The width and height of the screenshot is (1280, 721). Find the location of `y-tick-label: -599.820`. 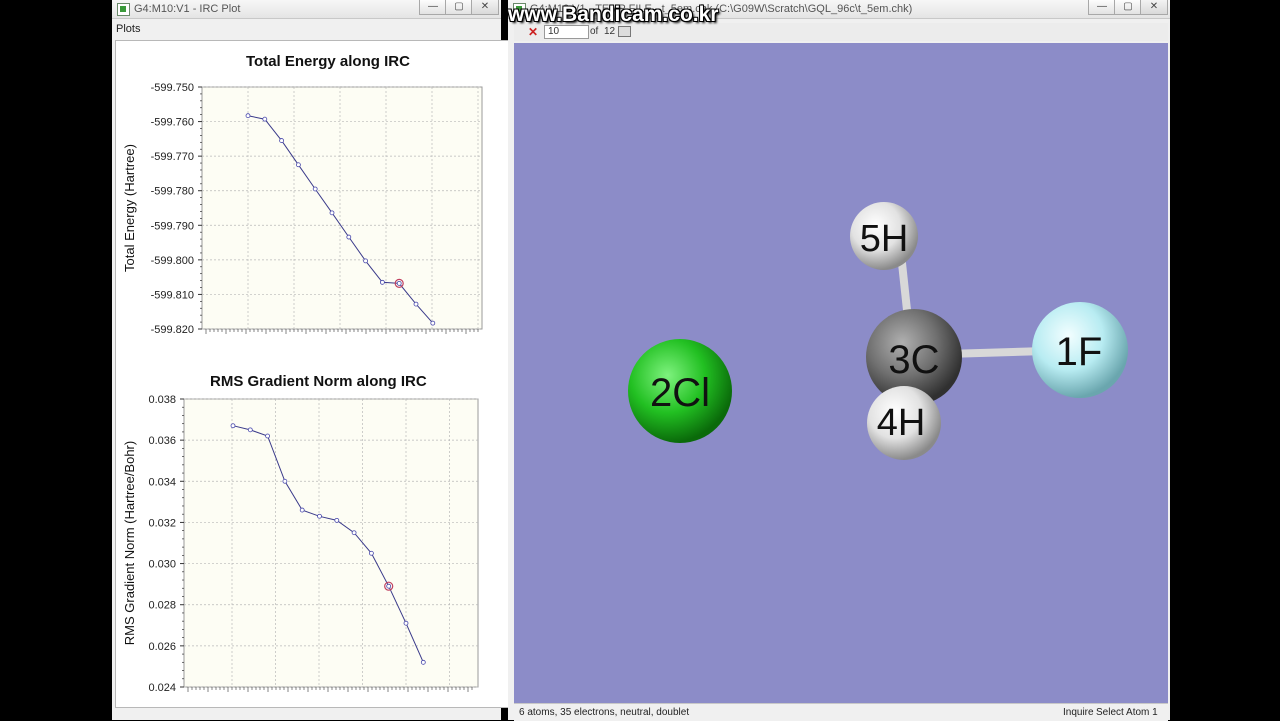

y-tick-label: -599.820 is located at coordinates (172, 330).